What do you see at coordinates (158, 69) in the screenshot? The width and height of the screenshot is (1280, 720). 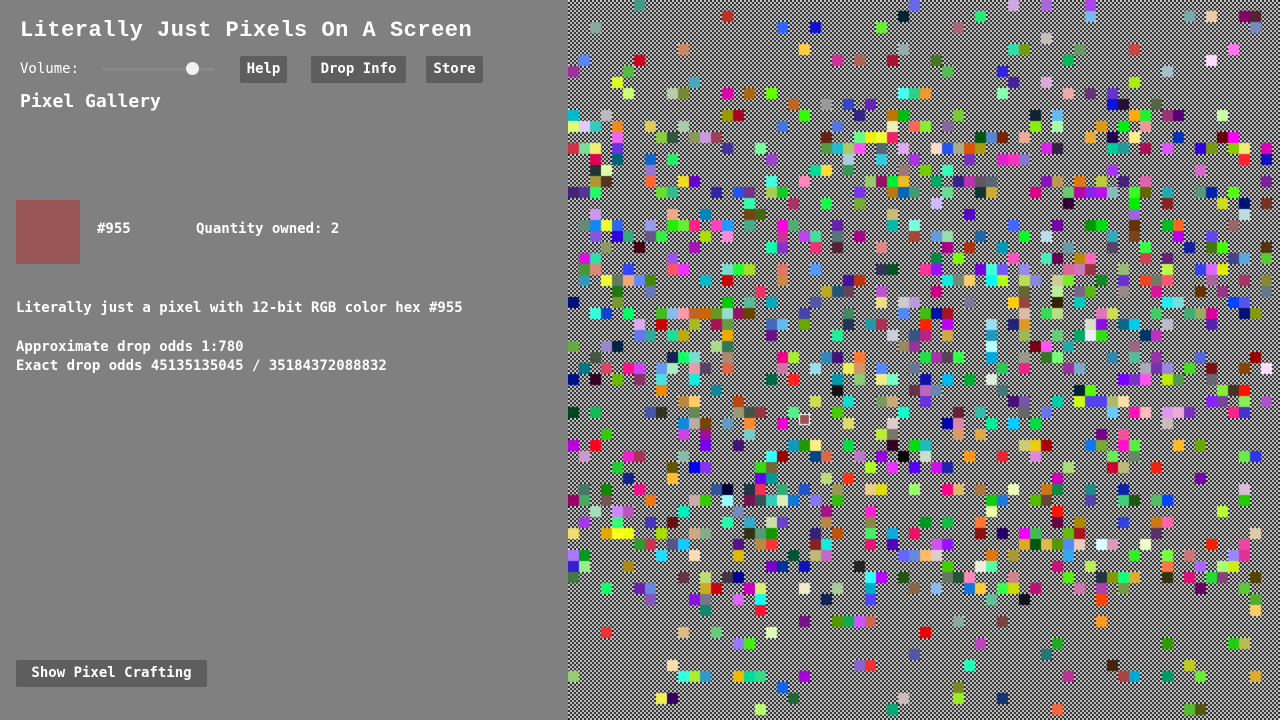 I see `volume-slider` at bounding box center [158, 69].